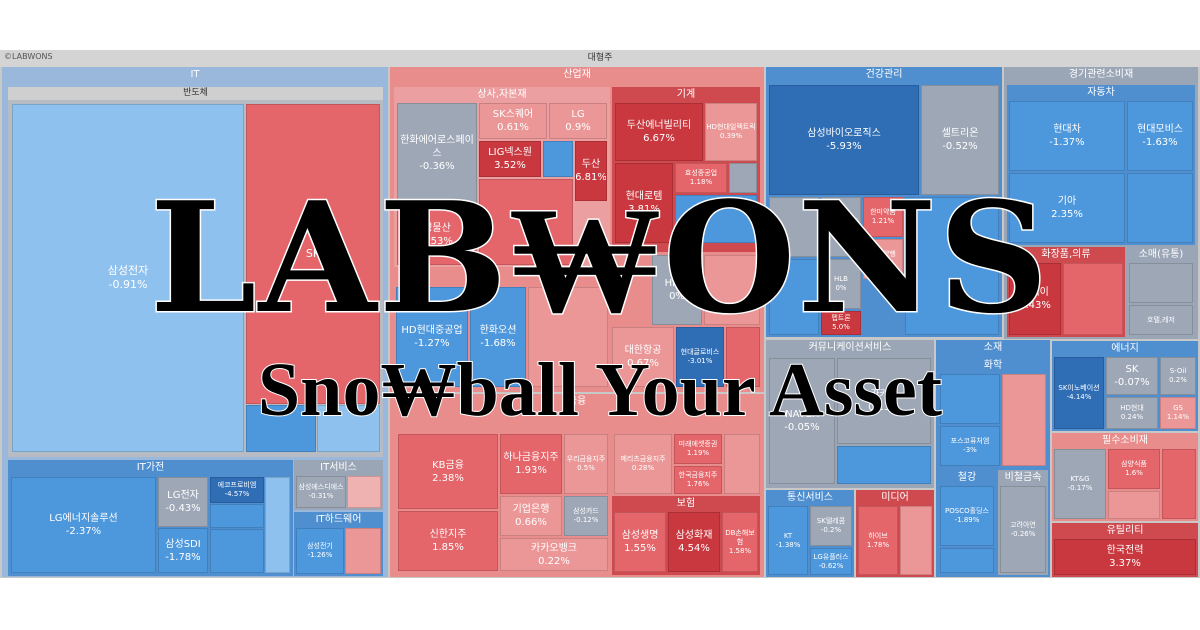  Describe the element at coordinates (810, 497) in the screenshot. I see `sector-label: 통신서비스` at that location.